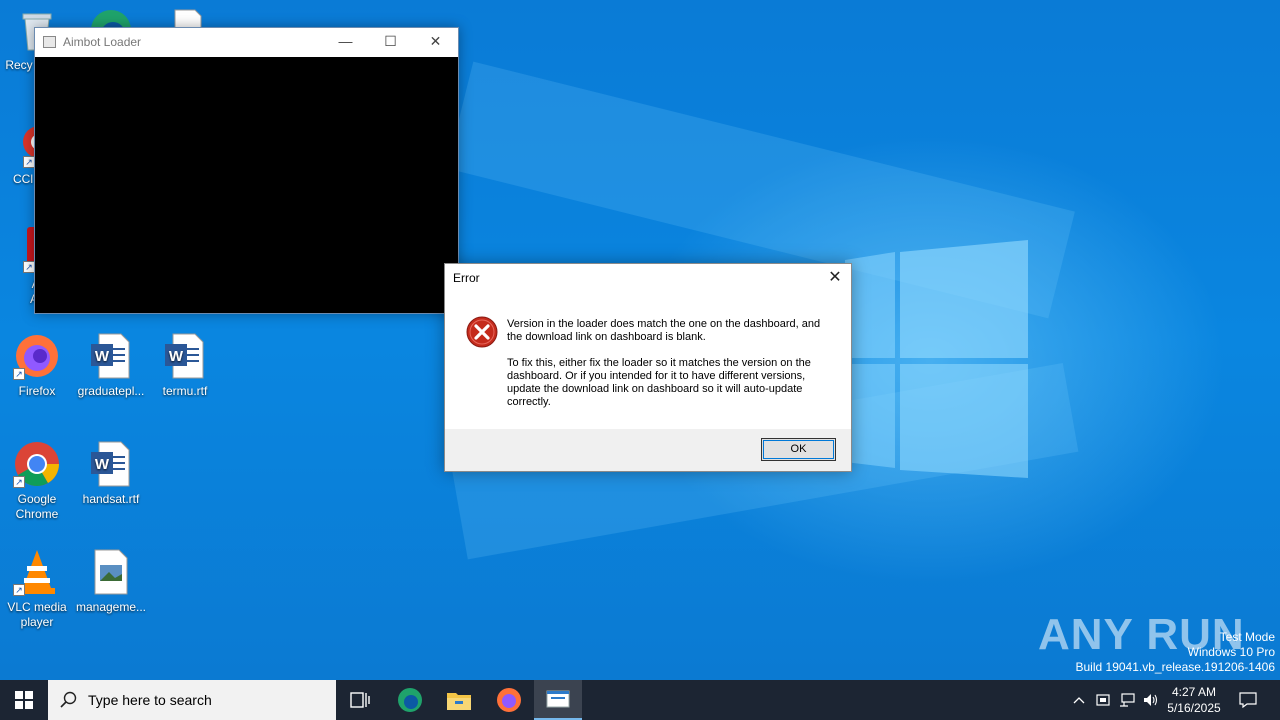 Image resolution: width=1280 pixels, height=720 pixels. I want to click on notification-icon, so click(1248, 700).